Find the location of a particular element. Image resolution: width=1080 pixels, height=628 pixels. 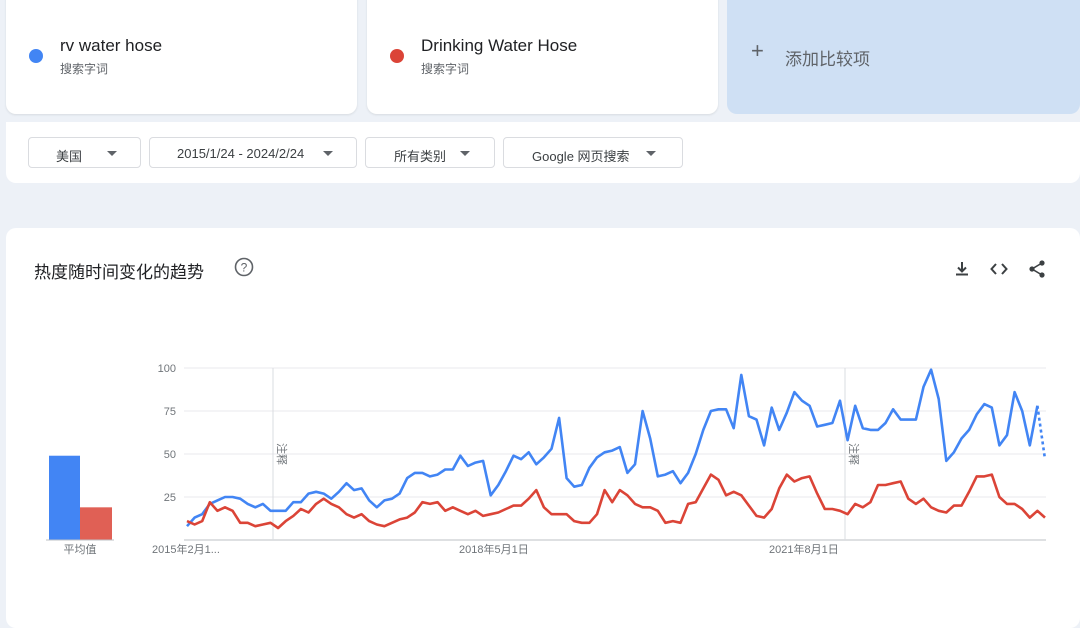

x-tick-label: 2021年8月1日 is located at coordinates (804, 549).